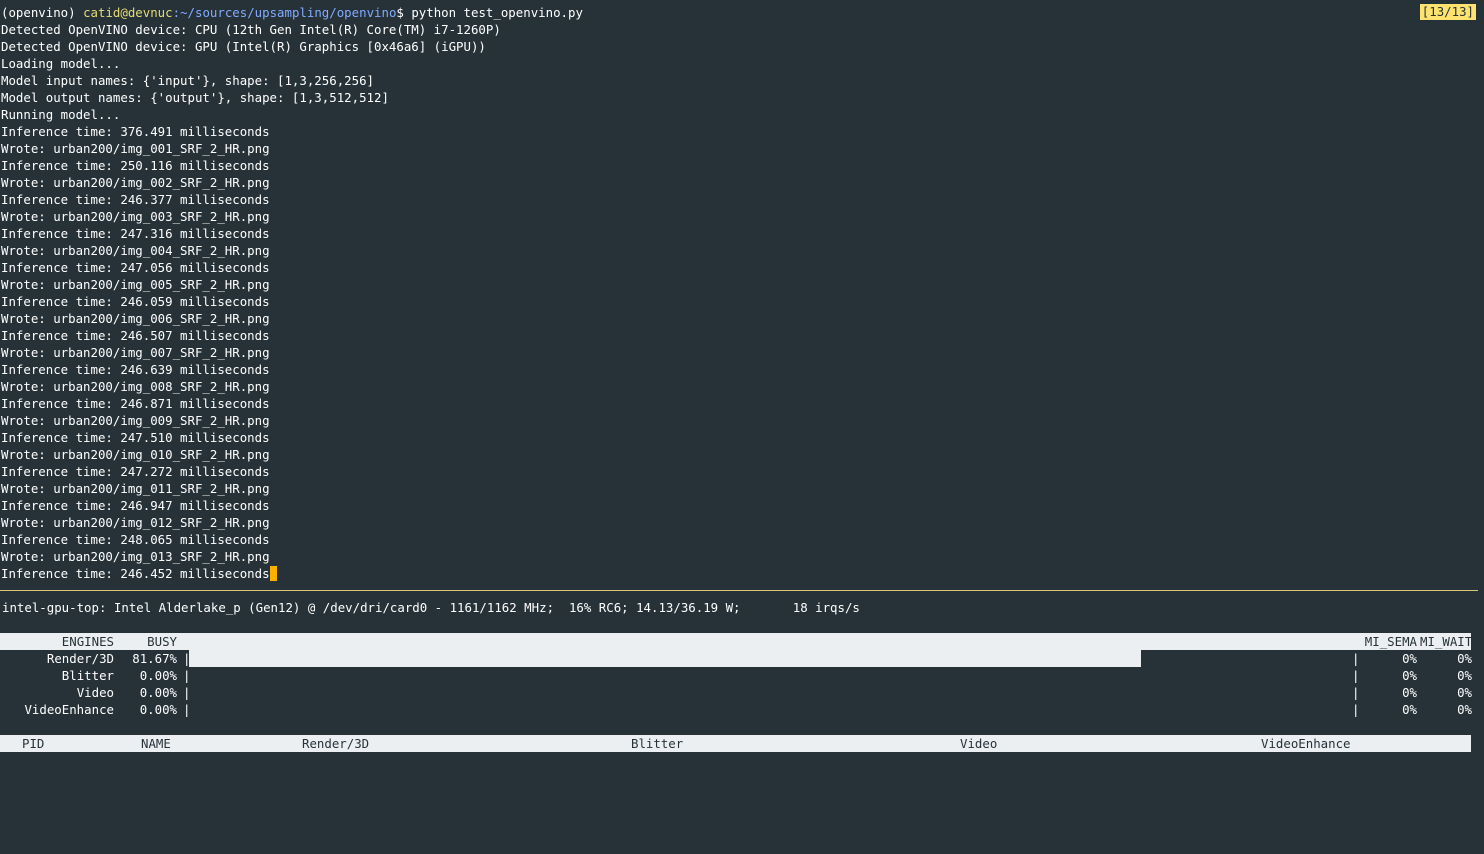  I want to click on engine-name: Blitter, so click(87, 675).